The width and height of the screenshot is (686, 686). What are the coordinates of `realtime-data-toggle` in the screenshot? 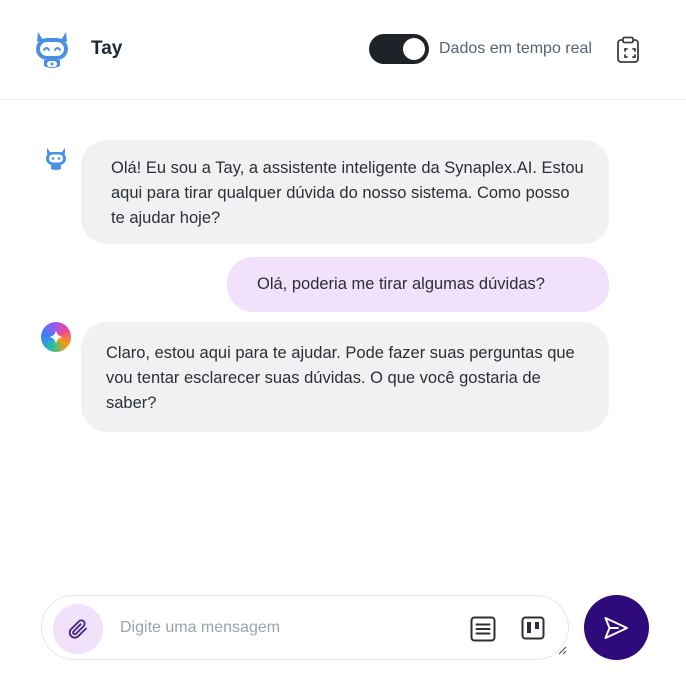 It's located at (399, 49).